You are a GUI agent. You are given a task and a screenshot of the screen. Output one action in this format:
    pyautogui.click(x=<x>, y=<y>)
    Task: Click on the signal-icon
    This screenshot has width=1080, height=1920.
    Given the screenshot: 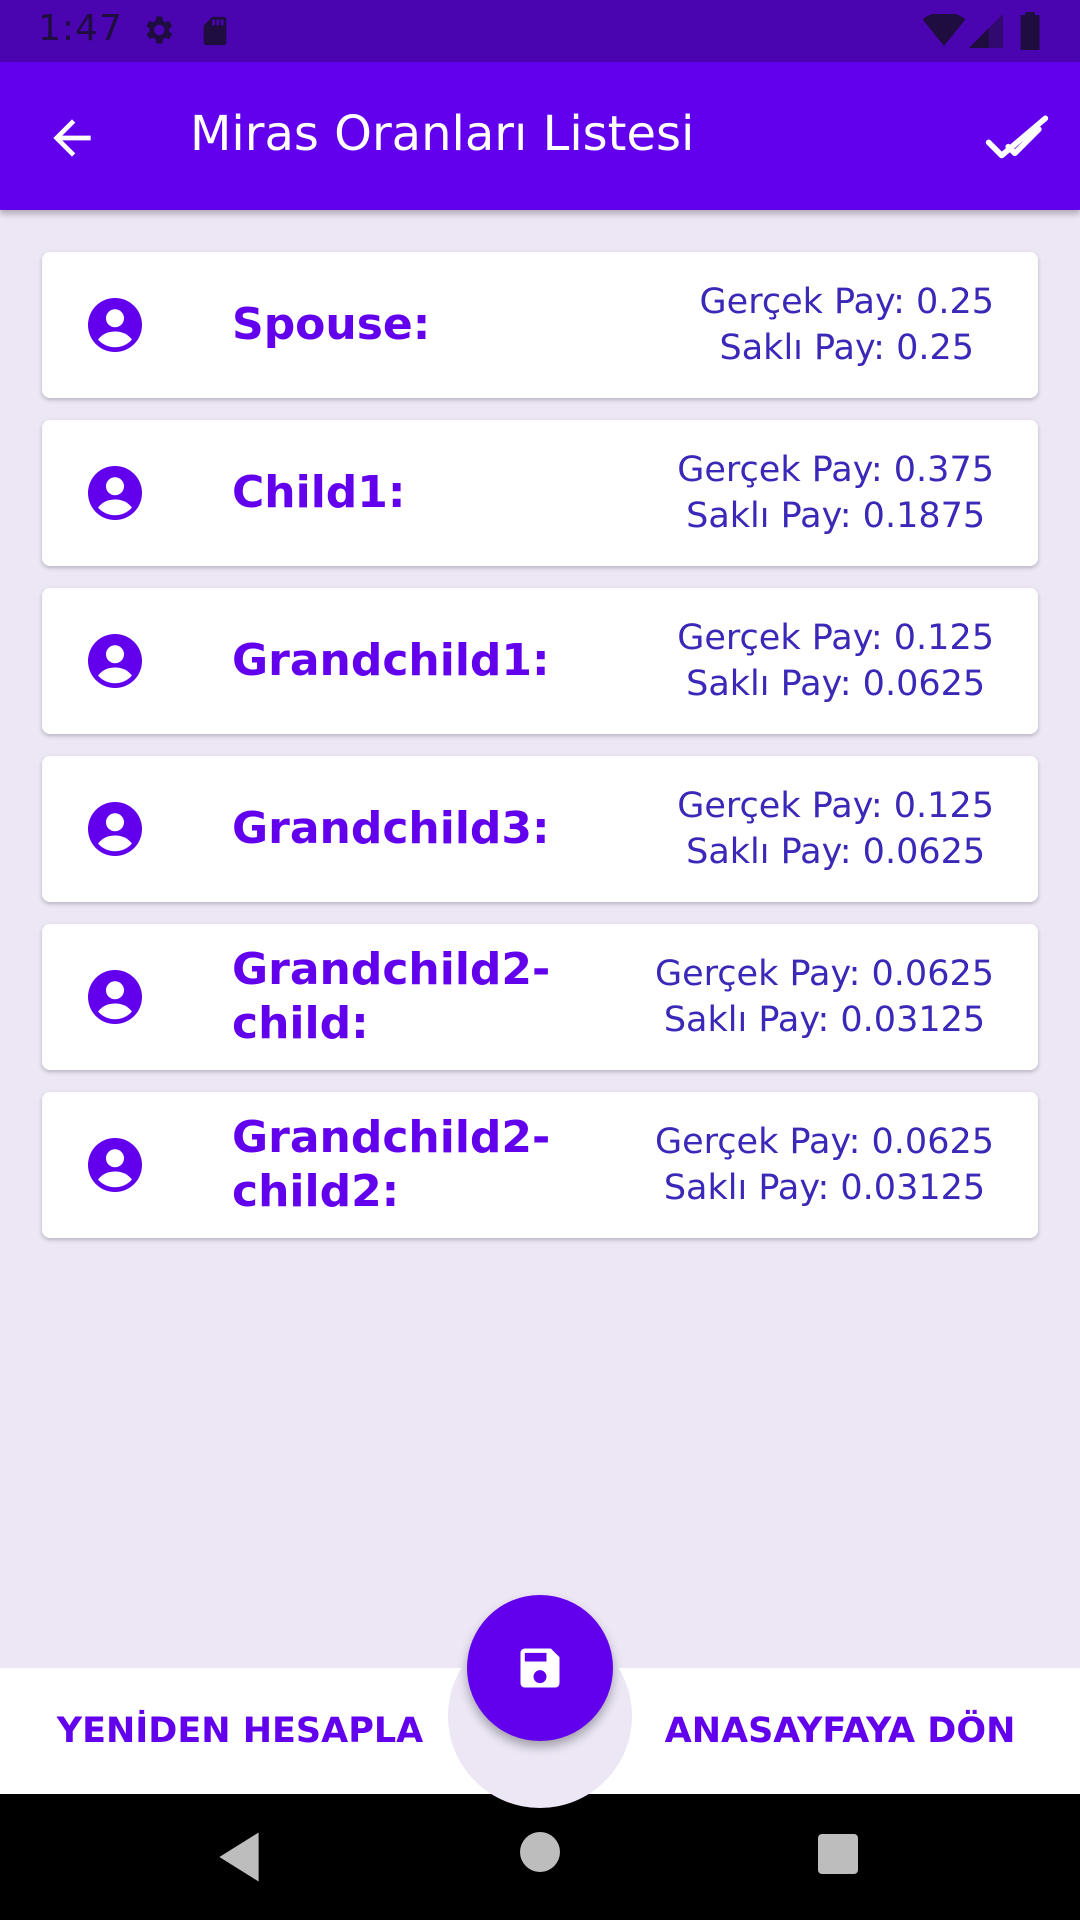 What is the action you would take?
    pyautogui.click(x=986, y=31)
    